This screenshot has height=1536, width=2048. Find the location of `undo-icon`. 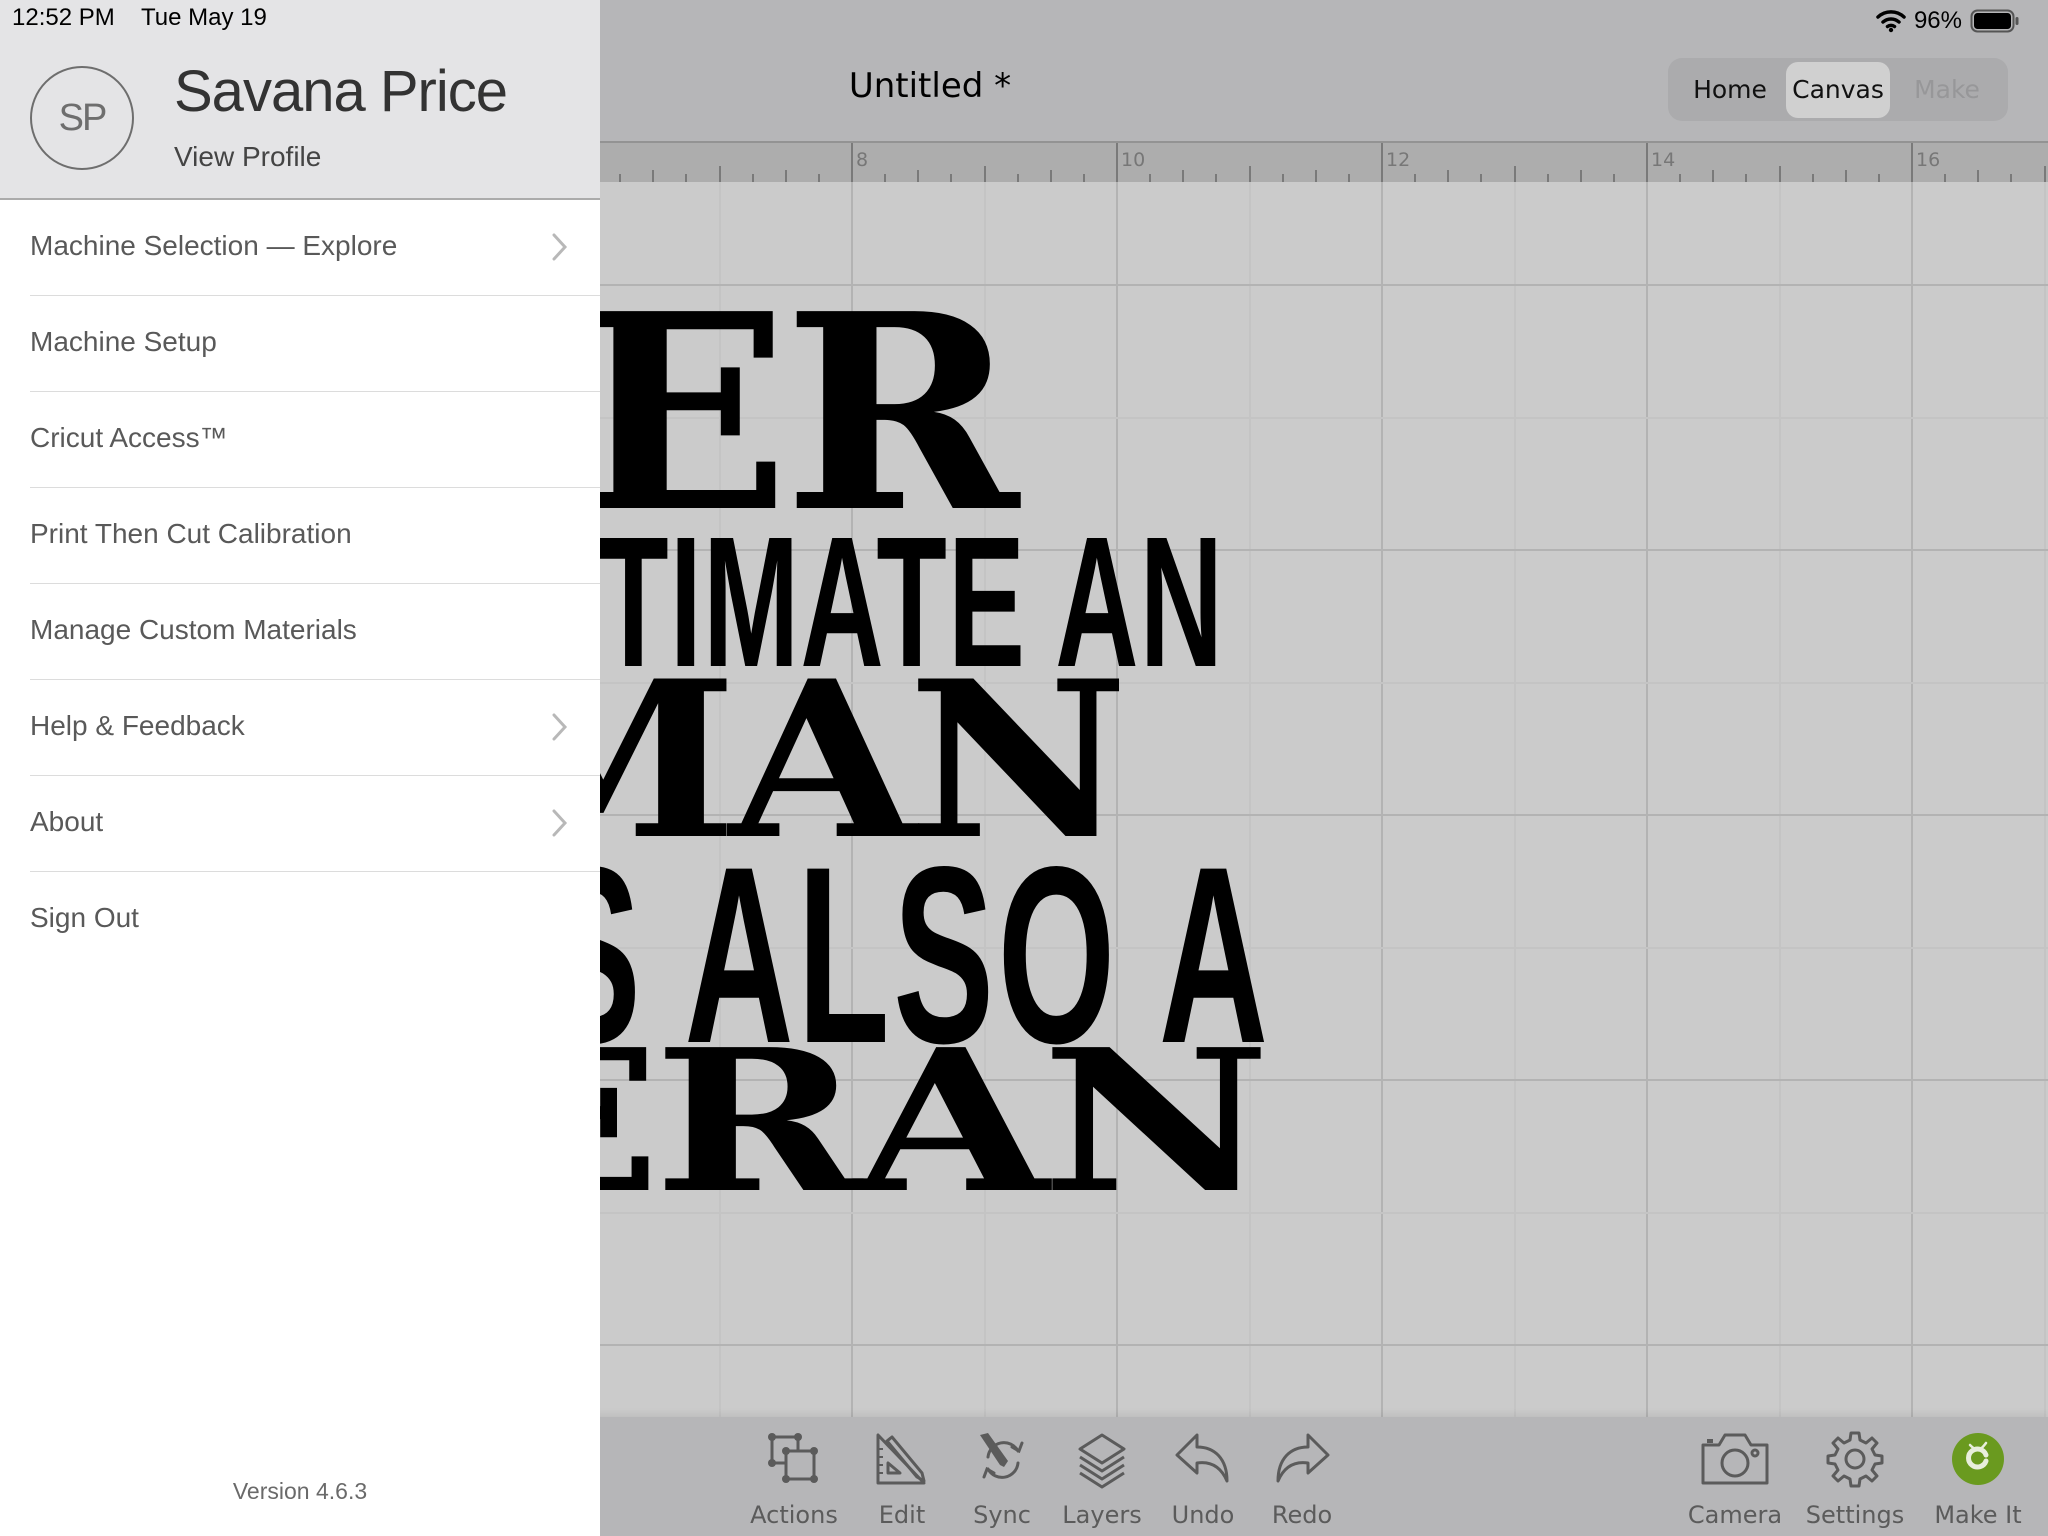

undo-icon is located at coordinates (1202, 1458).